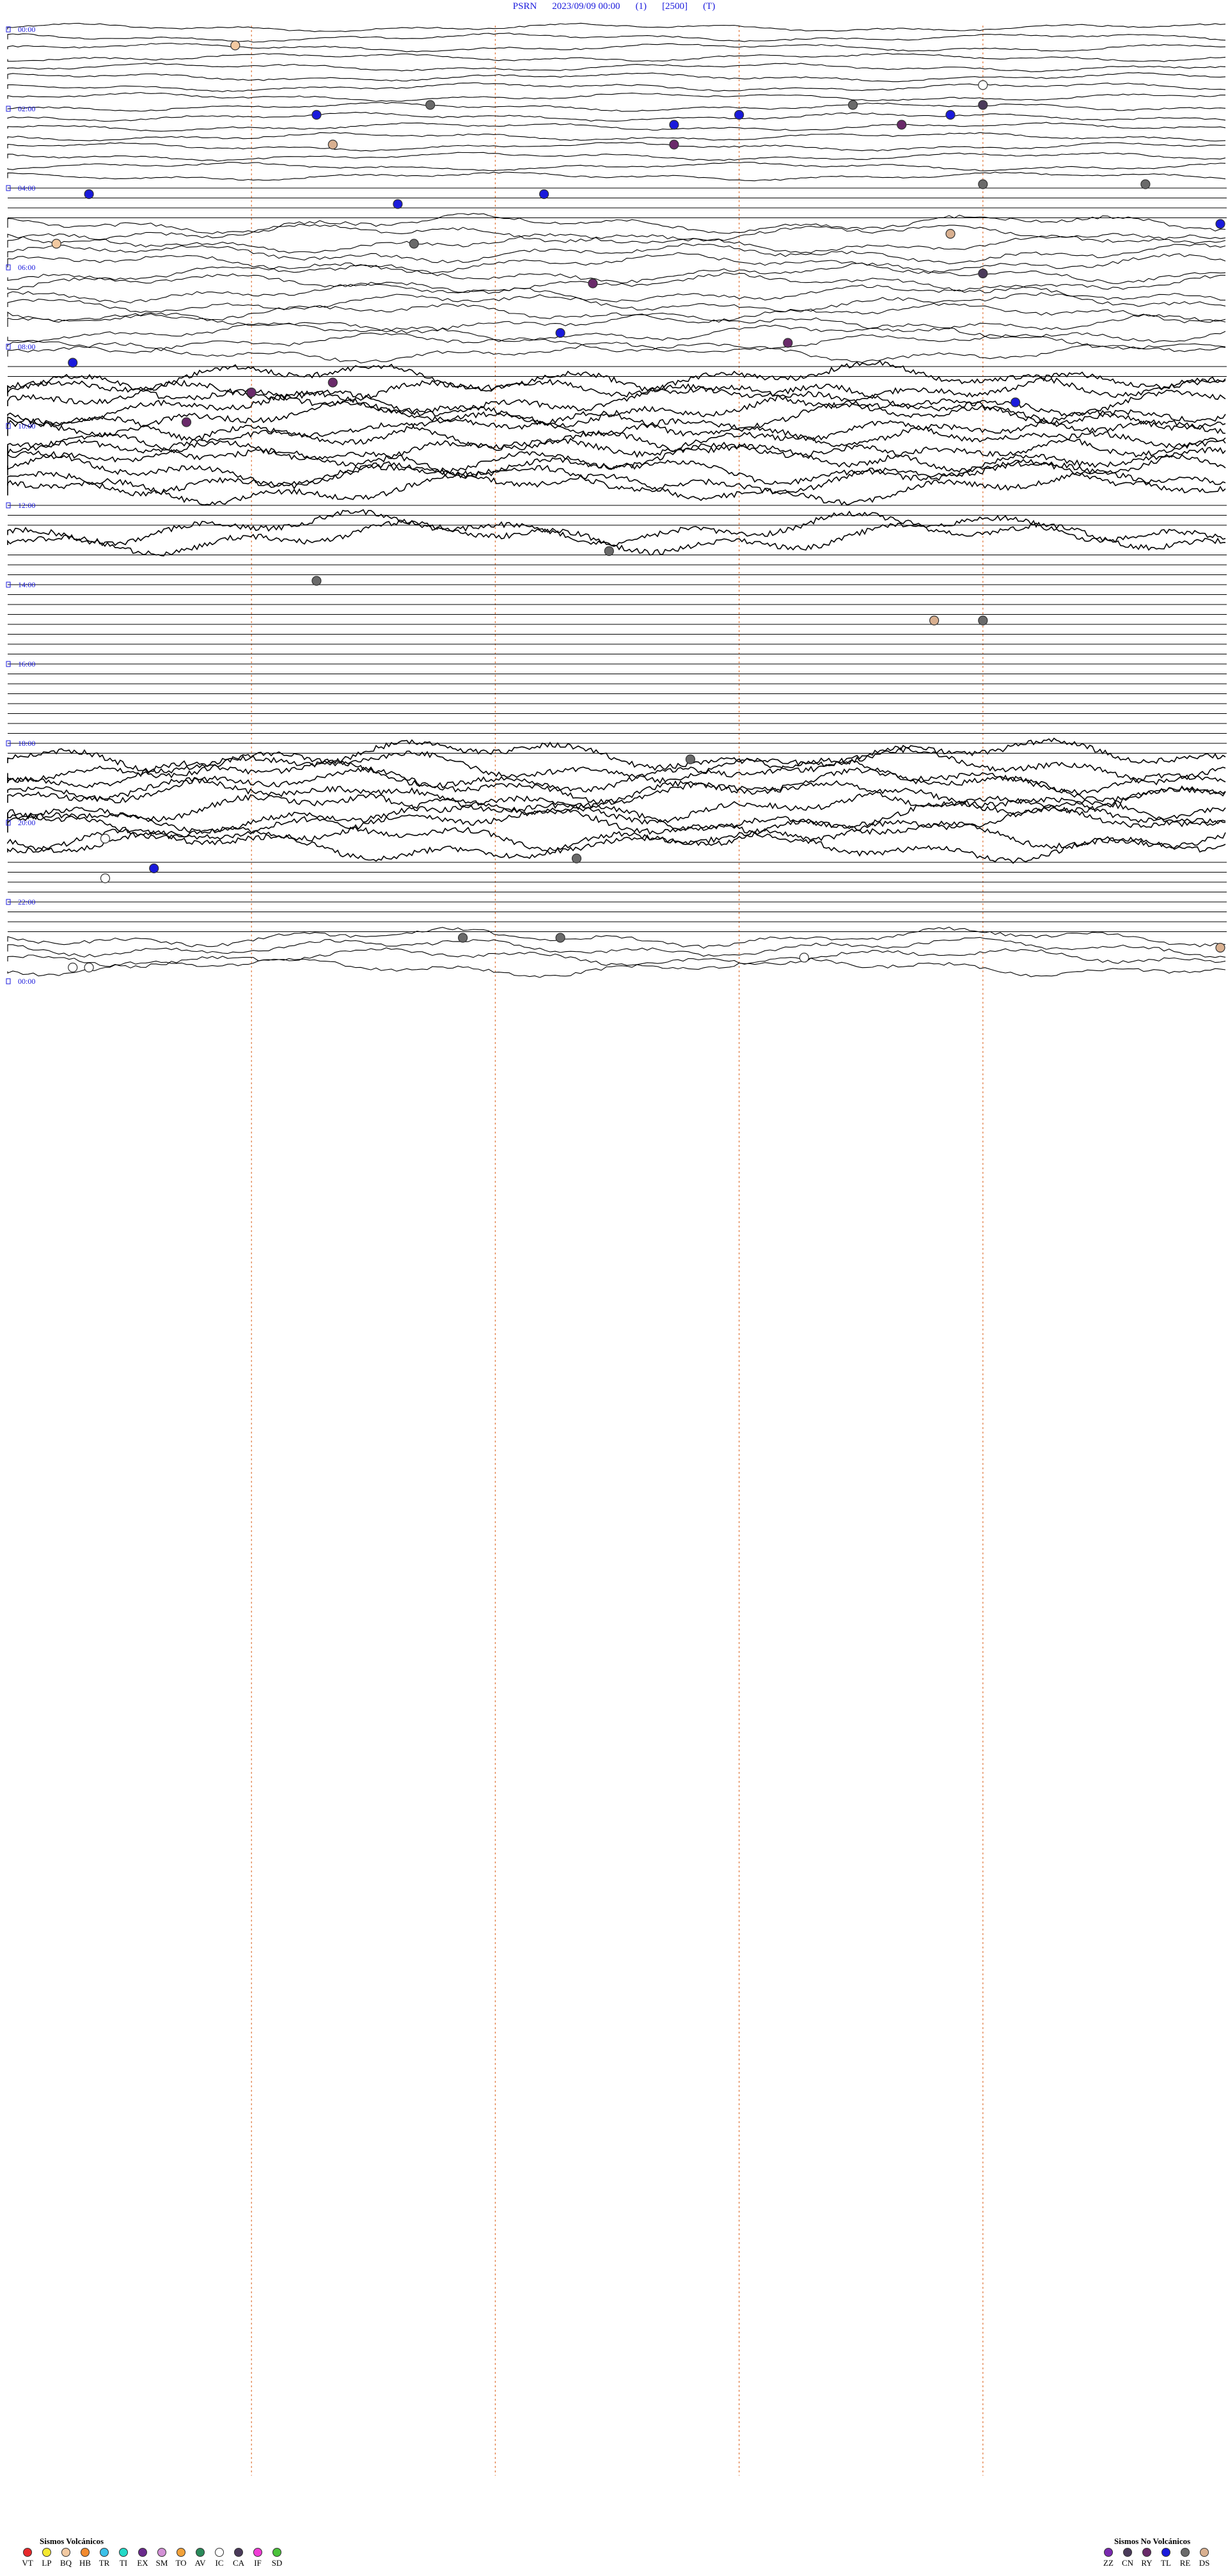 The image size is (1228, 2576). Describe the element at coordinates (181, 2563) in the screenshot. I see `legend-code: TO` at that location.